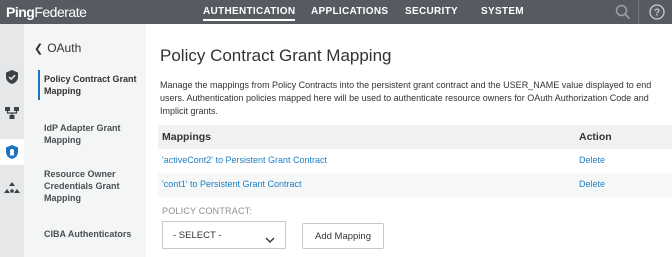 The image size is (672, 257). I want to click on header-mappings: Mappings, so click(186, 137).